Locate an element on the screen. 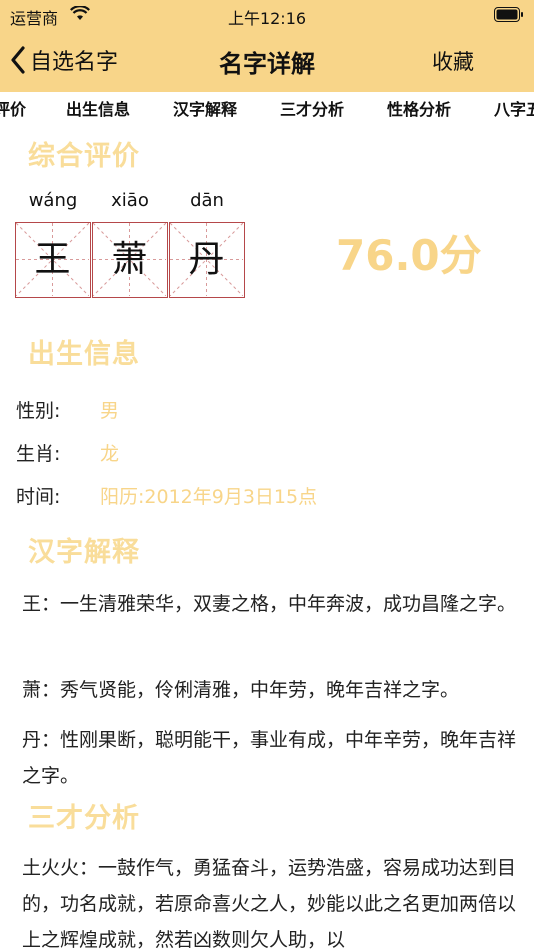 The width and height of the screenshot is (534, 950). back-label: 自选名字 is located at coordinates (74, 62).